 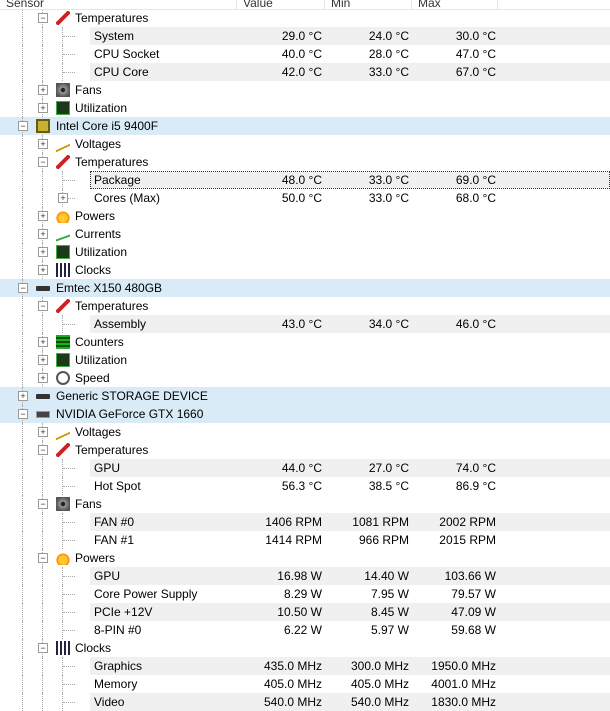 I want to click on min-cell: 38.5 °C, so click(x=388, y=486).